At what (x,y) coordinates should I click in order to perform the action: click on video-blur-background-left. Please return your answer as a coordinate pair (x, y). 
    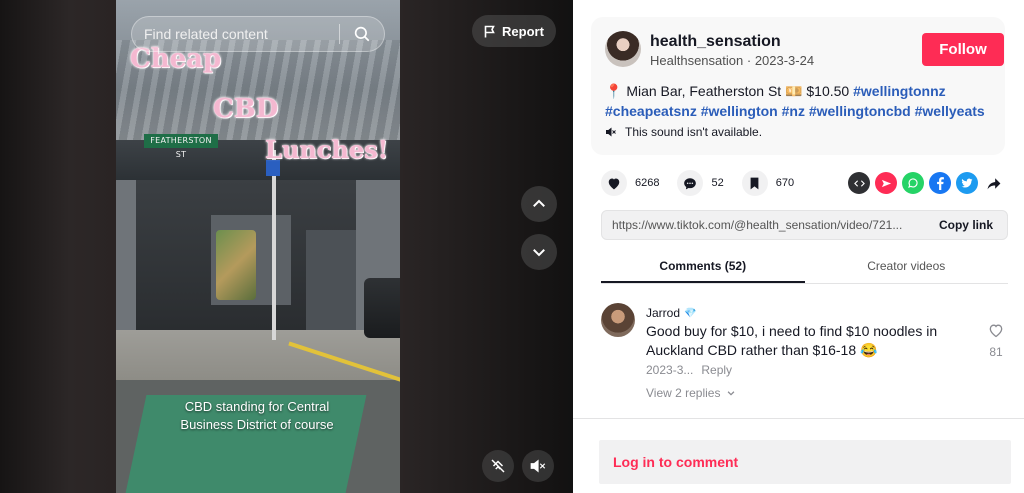
    Looking at the image, I should click on (58, 246).